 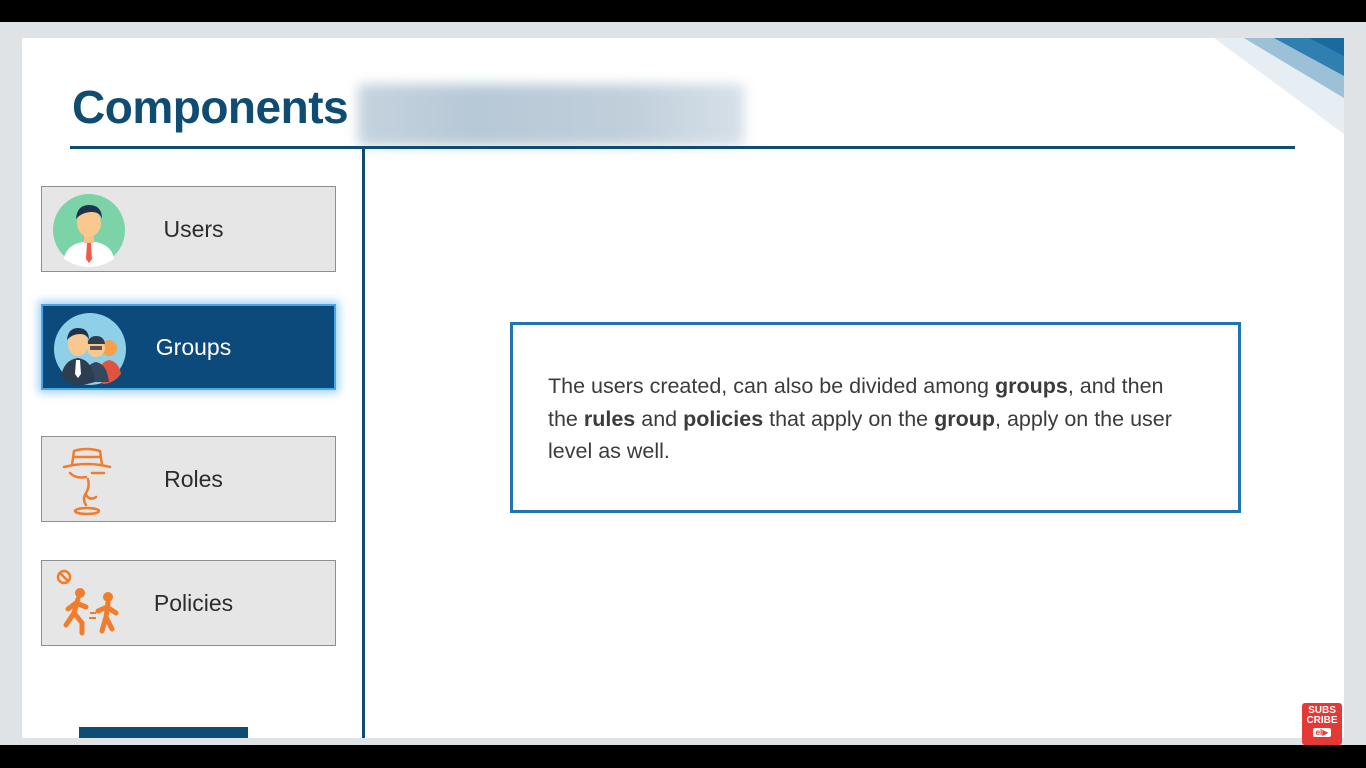 What do you see at coordinates (609, 418) in the screenshot?
I see `description-keyword: rules` at bounding box center [609, 418].